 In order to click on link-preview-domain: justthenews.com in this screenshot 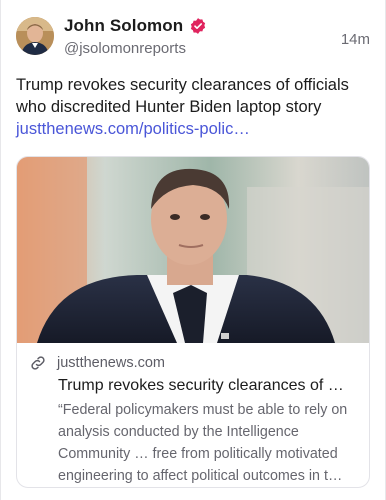, I will do `click(111, 363)`.